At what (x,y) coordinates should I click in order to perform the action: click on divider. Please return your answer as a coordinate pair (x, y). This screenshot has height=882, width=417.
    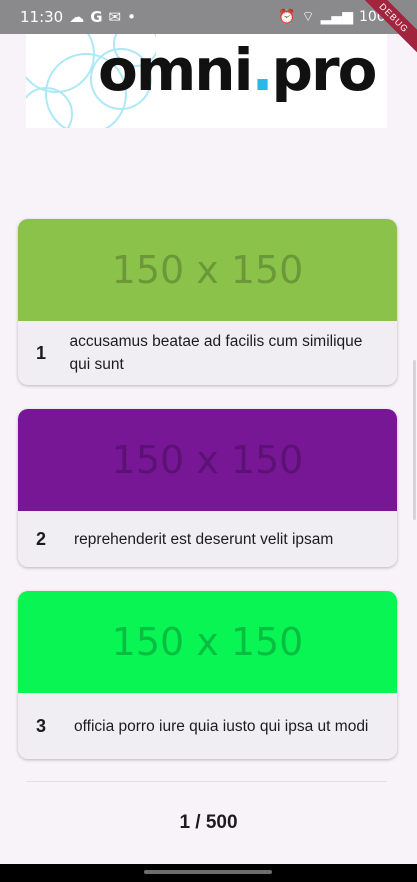
    Looking at the image, I should click on (206, 781).